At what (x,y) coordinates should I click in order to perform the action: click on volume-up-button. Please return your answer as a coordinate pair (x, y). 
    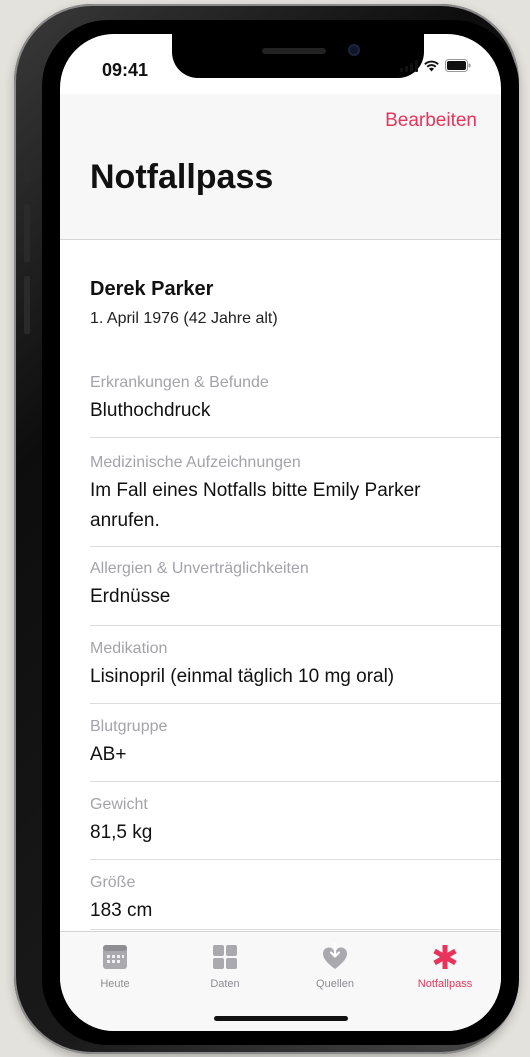
    Looking at the image, I should click on (27, 233).